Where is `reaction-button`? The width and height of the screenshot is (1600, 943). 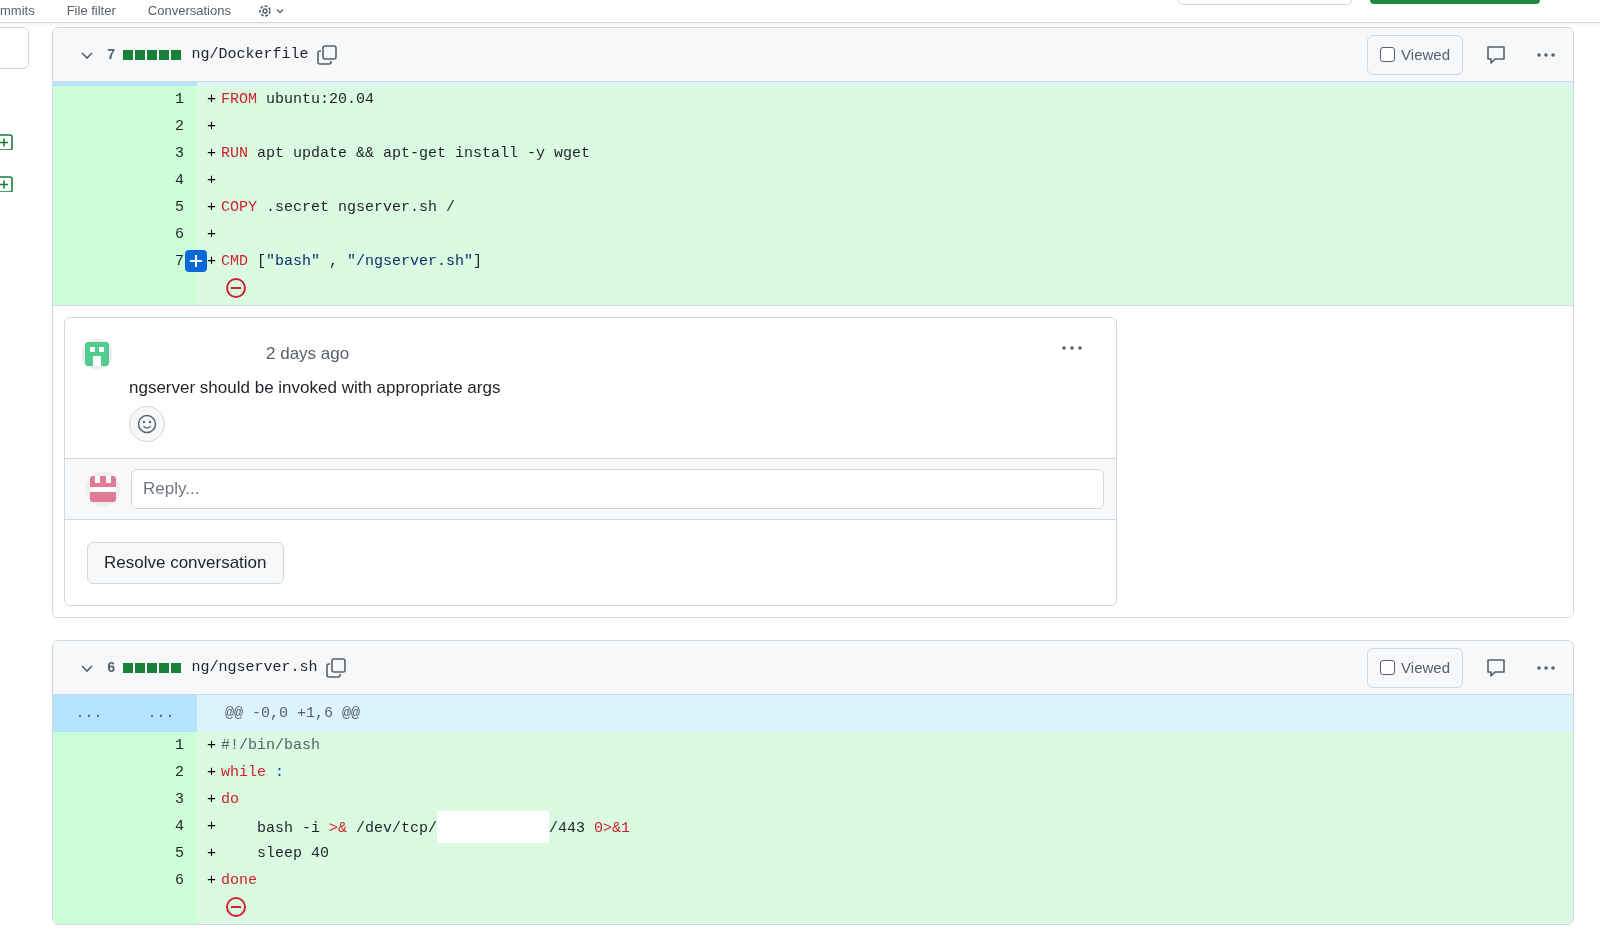
reaction-button is located at coordinates (147, 424).